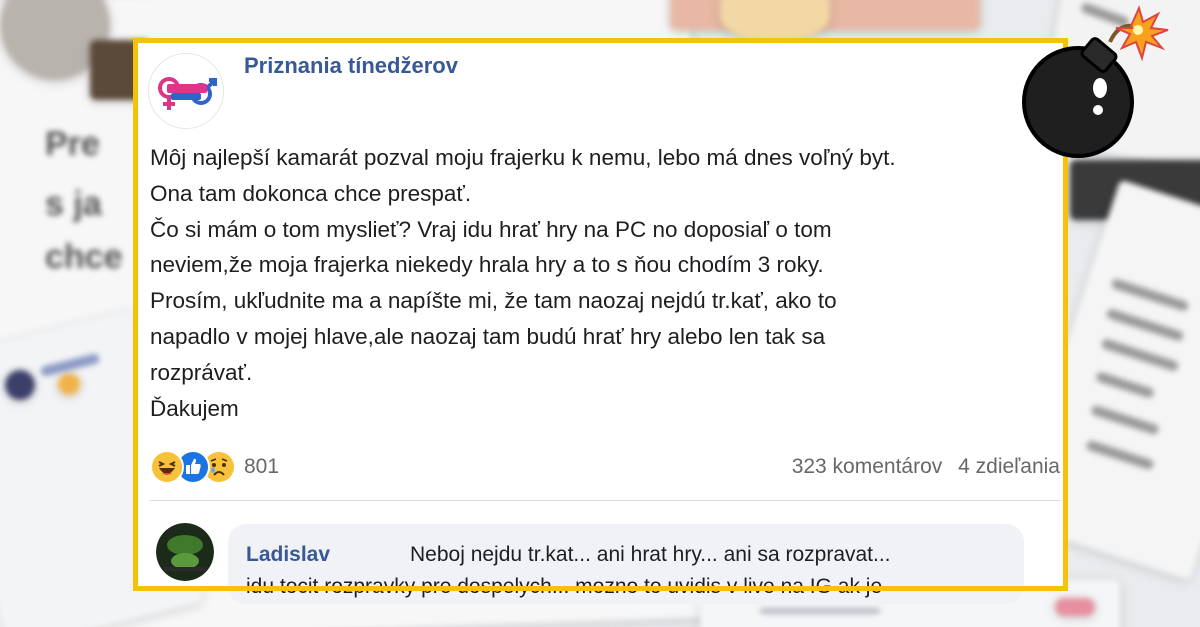 The image size is (1200, 627). I want to click on page-name-link: Priznania tínedžerov, so click(351, 66).